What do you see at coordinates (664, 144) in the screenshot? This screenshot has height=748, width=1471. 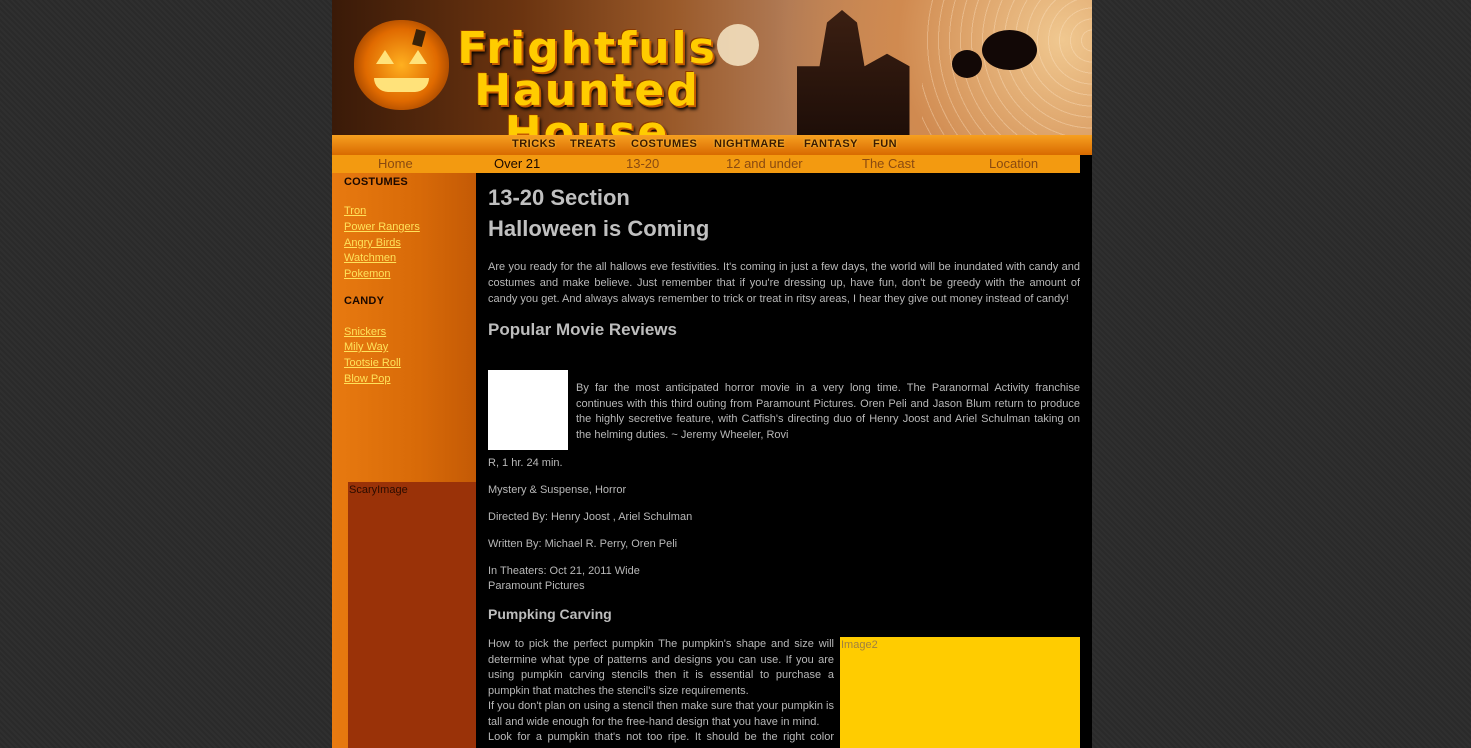 I see `menu-costumes: COSTUMES` at bounding box center [664, 144].